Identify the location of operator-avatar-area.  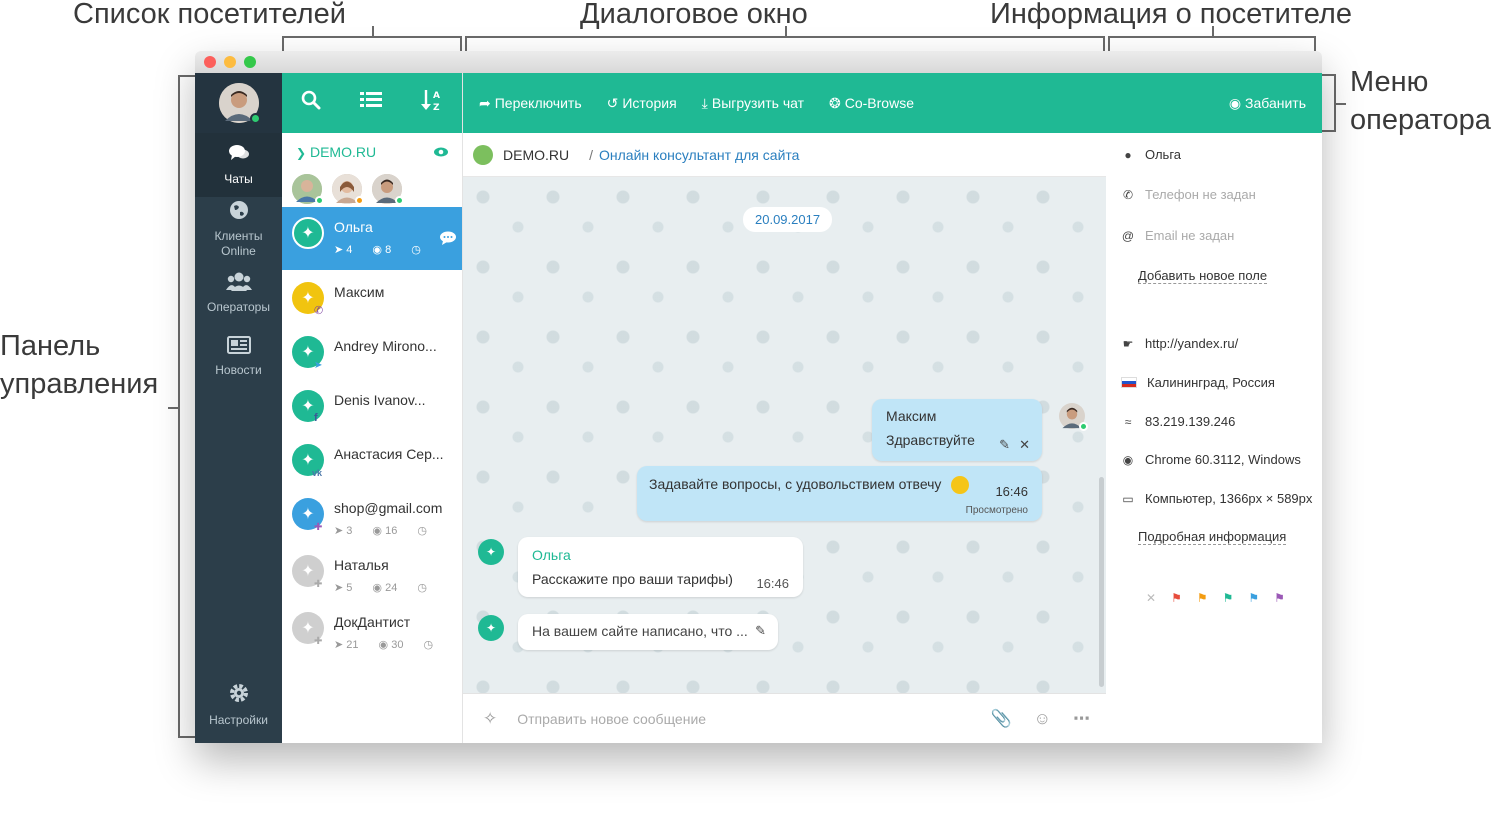
(238, 103).